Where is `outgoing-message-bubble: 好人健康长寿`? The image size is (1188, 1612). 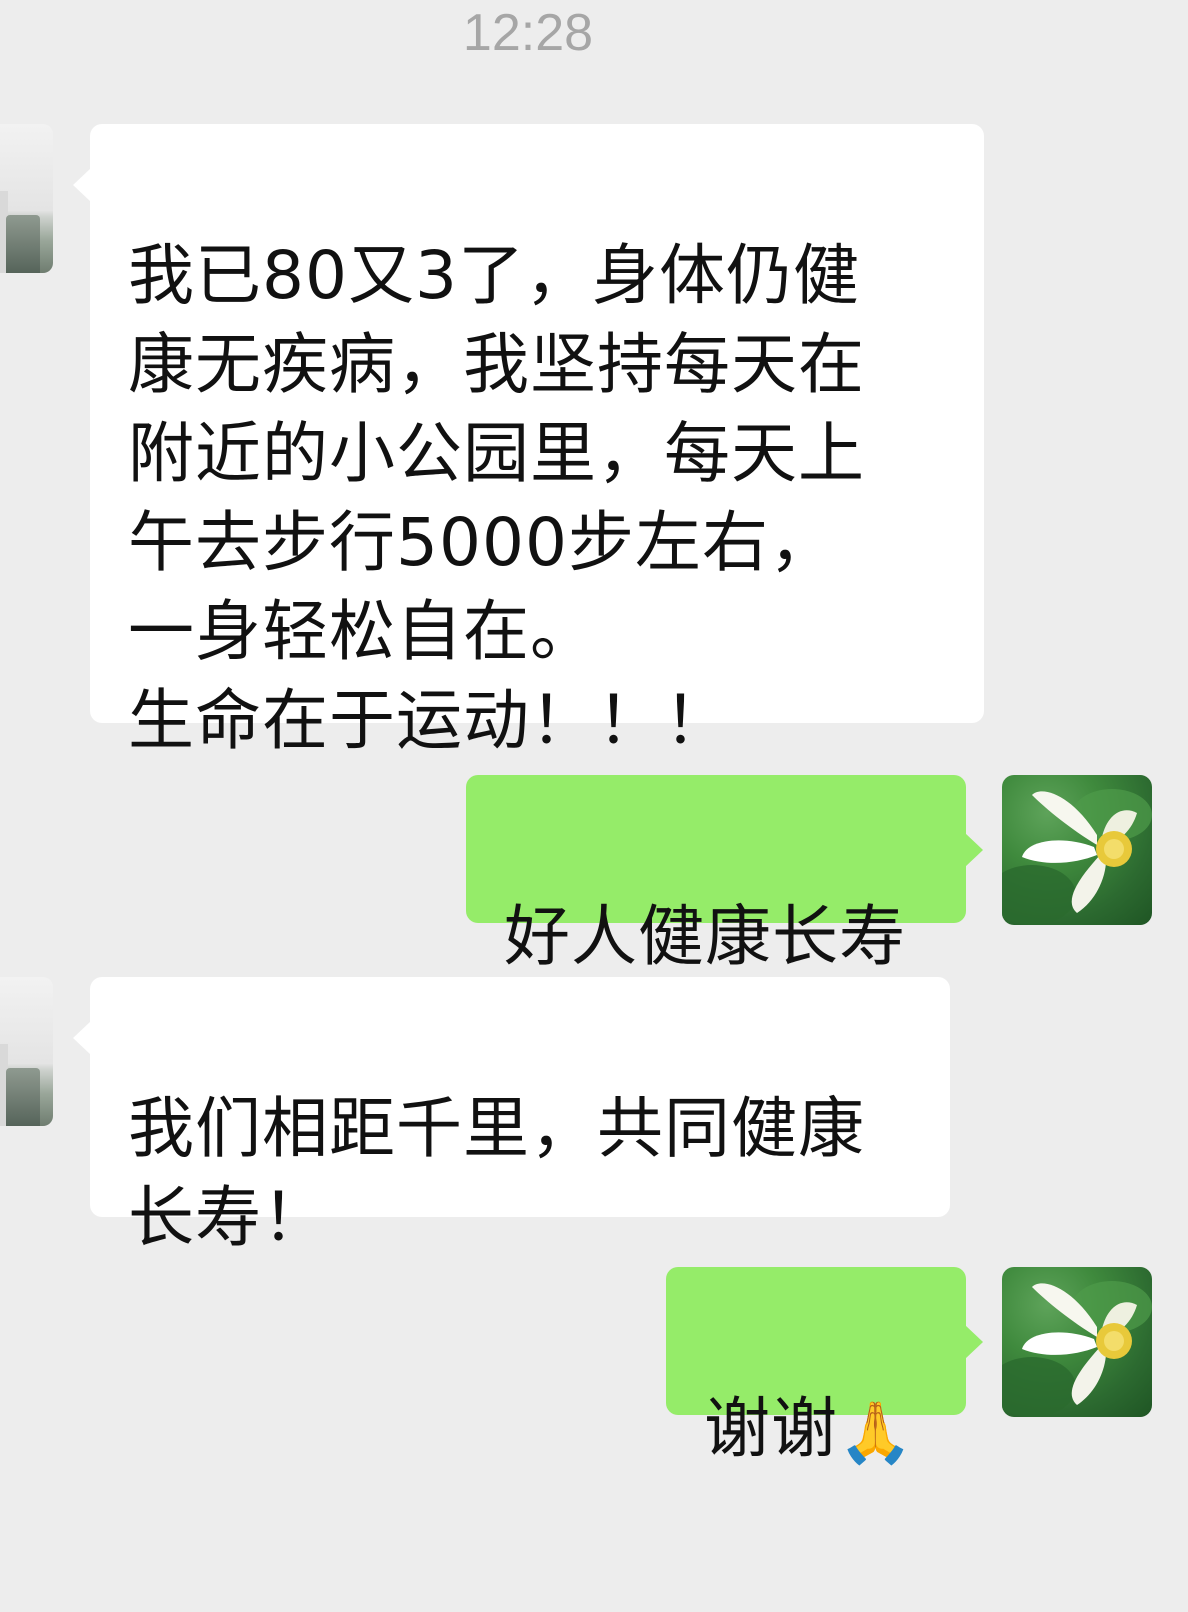 outgoing-message-bubble: 好人健康长寿 is located at coordinates (724, 875).